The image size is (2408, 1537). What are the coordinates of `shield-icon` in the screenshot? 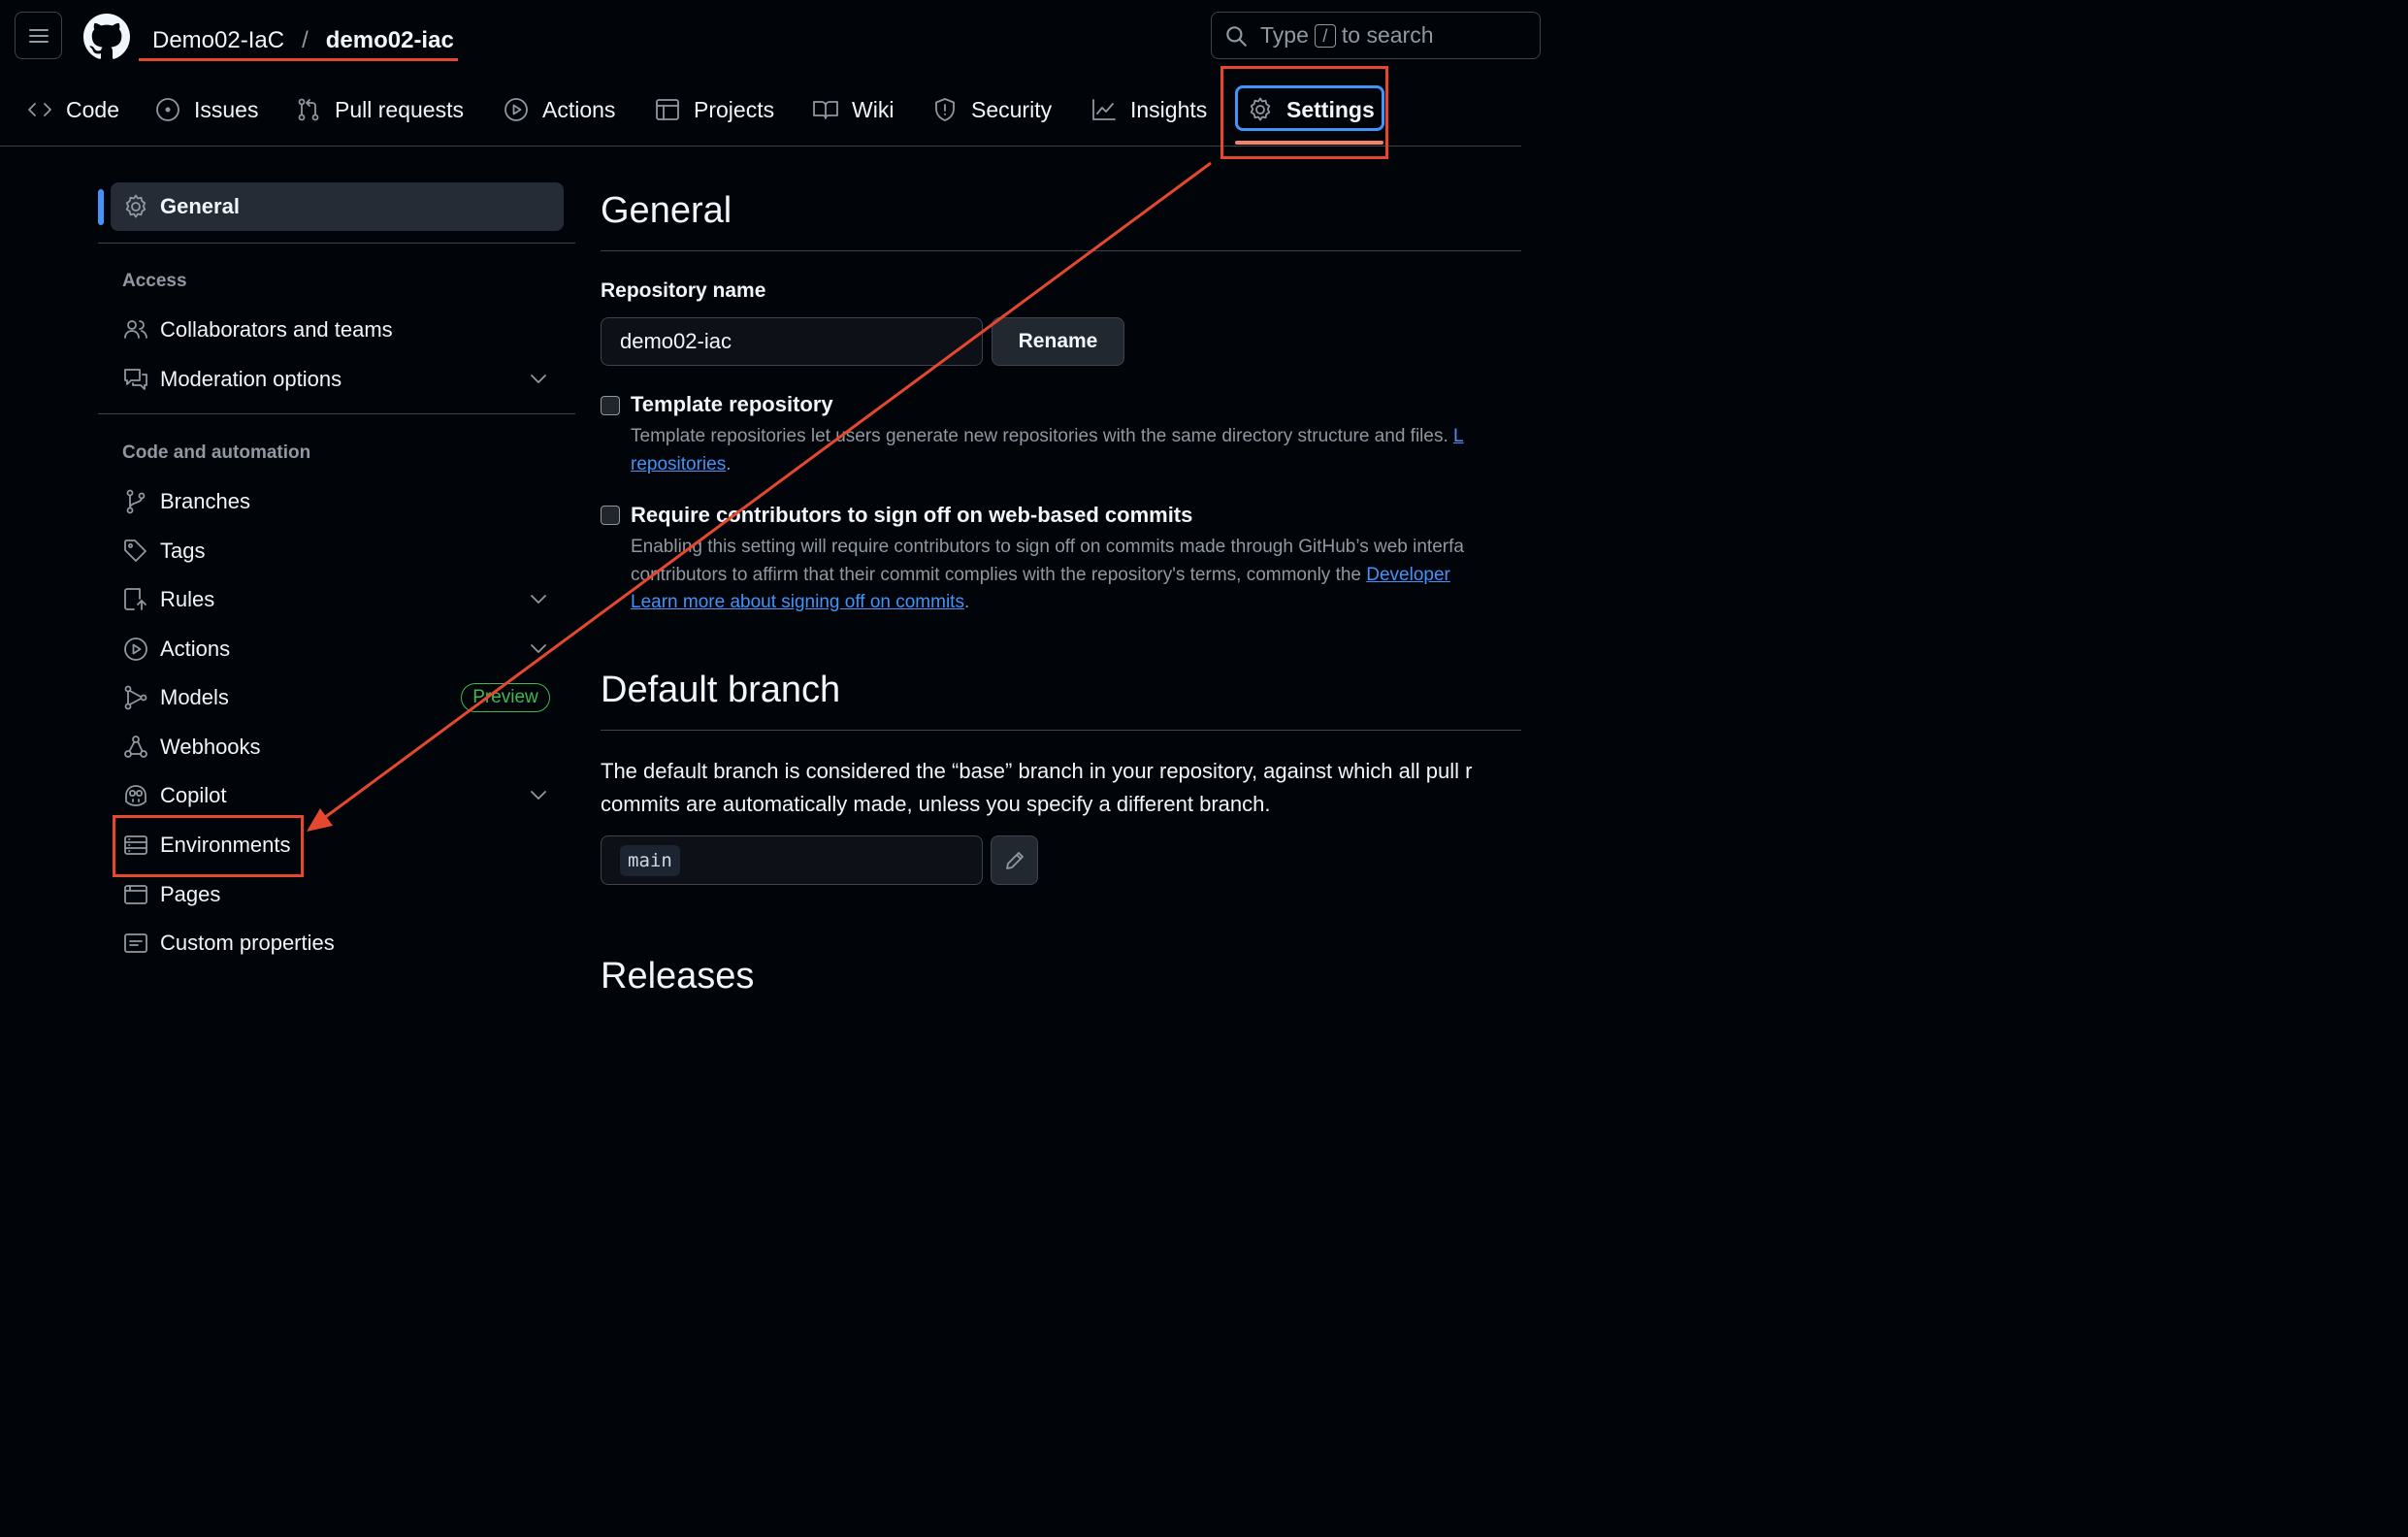 It's located at (945, 109).